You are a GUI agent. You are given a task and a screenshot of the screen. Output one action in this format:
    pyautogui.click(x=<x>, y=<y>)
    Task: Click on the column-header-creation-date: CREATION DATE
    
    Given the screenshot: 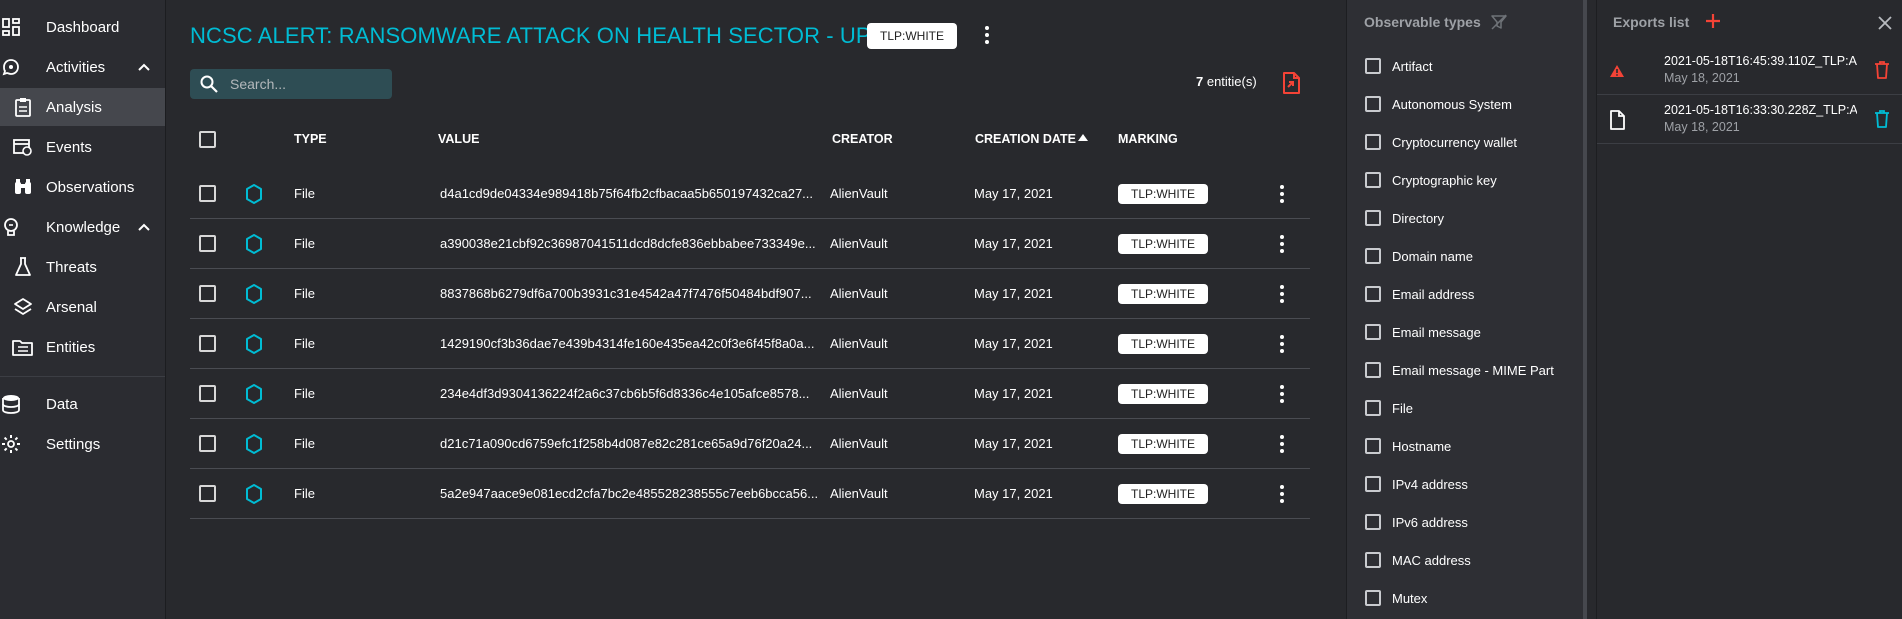 What is the action you would take?
    pyautogui.click(x=1025, y=139)
    